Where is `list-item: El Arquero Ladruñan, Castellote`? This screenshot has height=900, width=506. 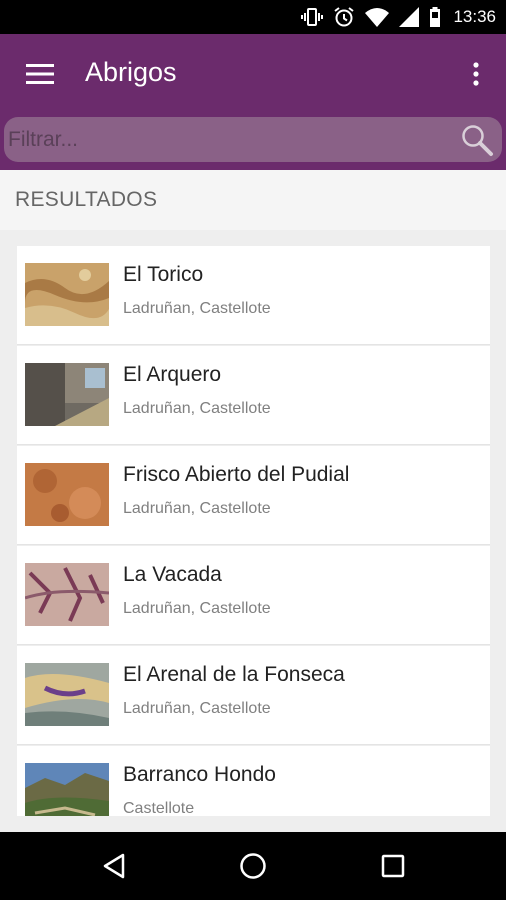 list-item: El Arquero Ladruñan, Castellote is located at coordinates (253, 395).